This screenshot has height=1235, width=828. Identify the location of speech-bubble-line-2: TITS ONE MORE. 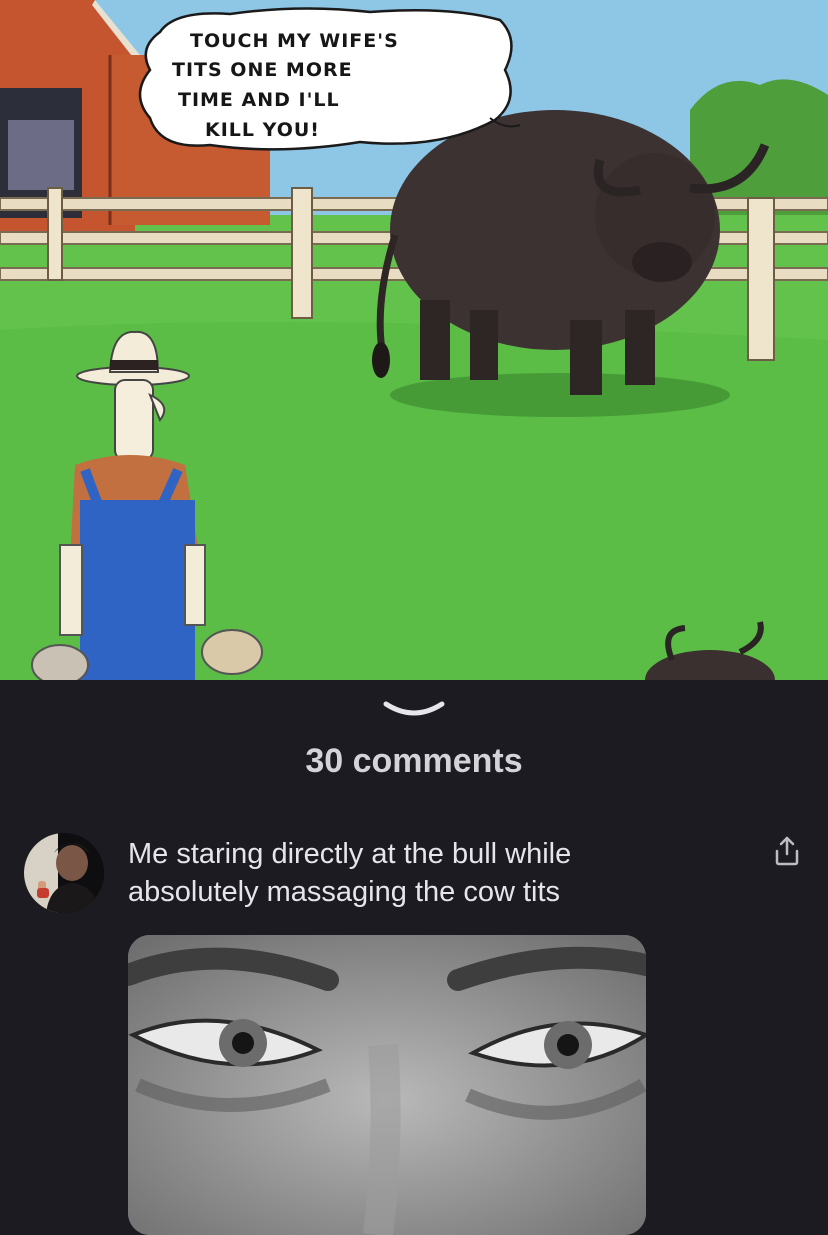
(262, 70).